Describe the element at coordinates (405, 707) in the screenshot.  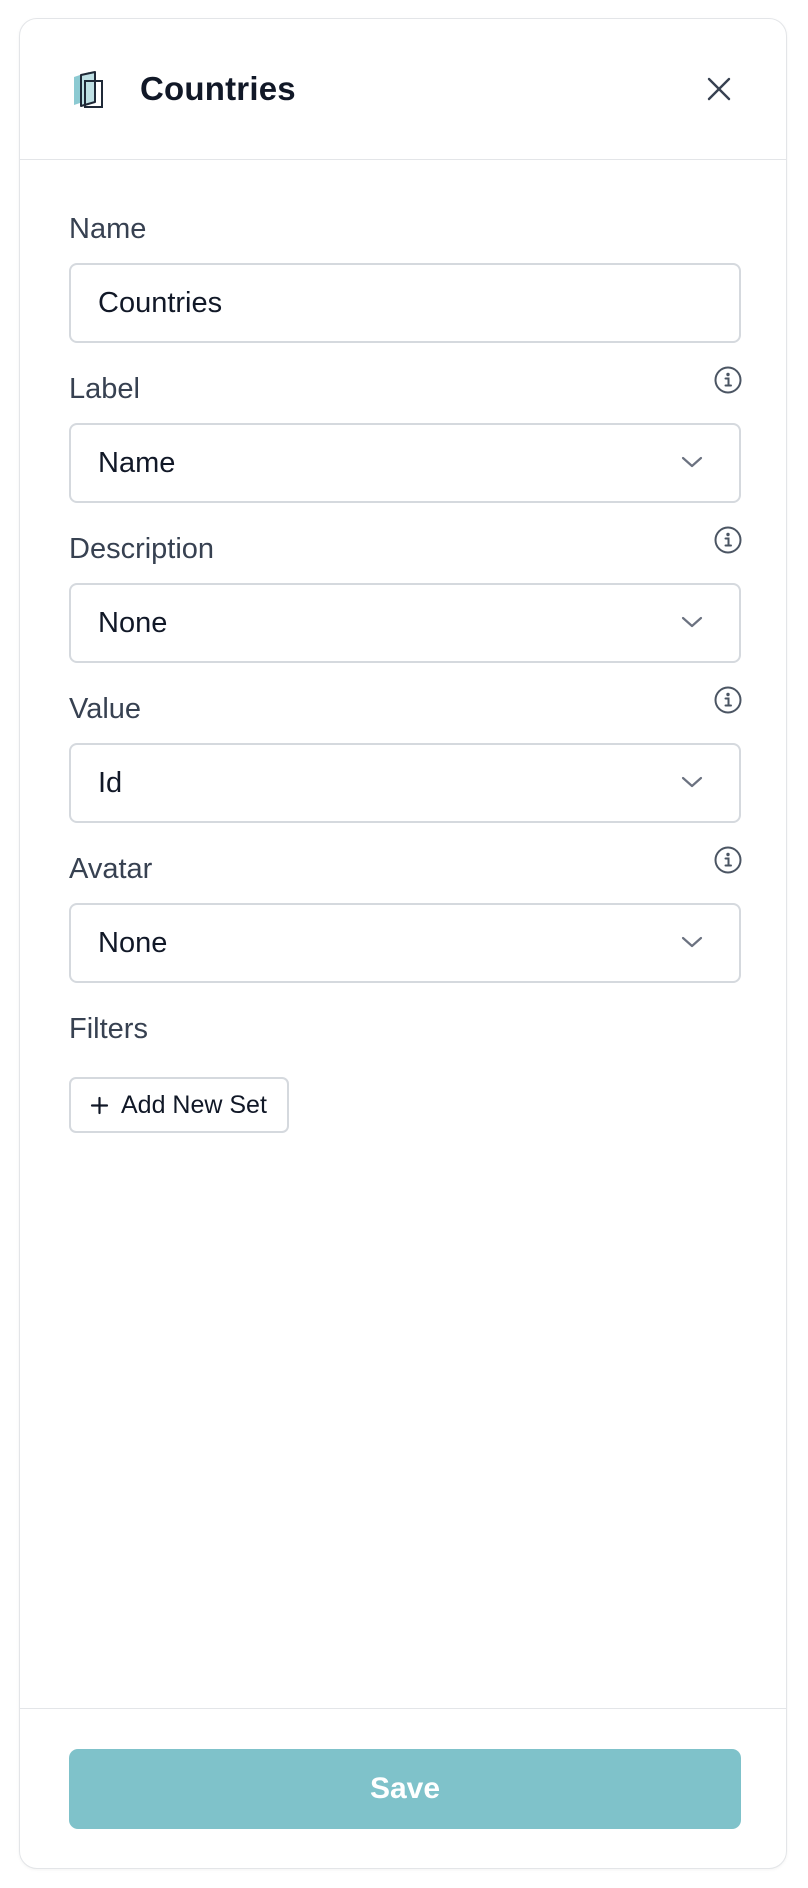
I see `value-label-row: Value` at that location.